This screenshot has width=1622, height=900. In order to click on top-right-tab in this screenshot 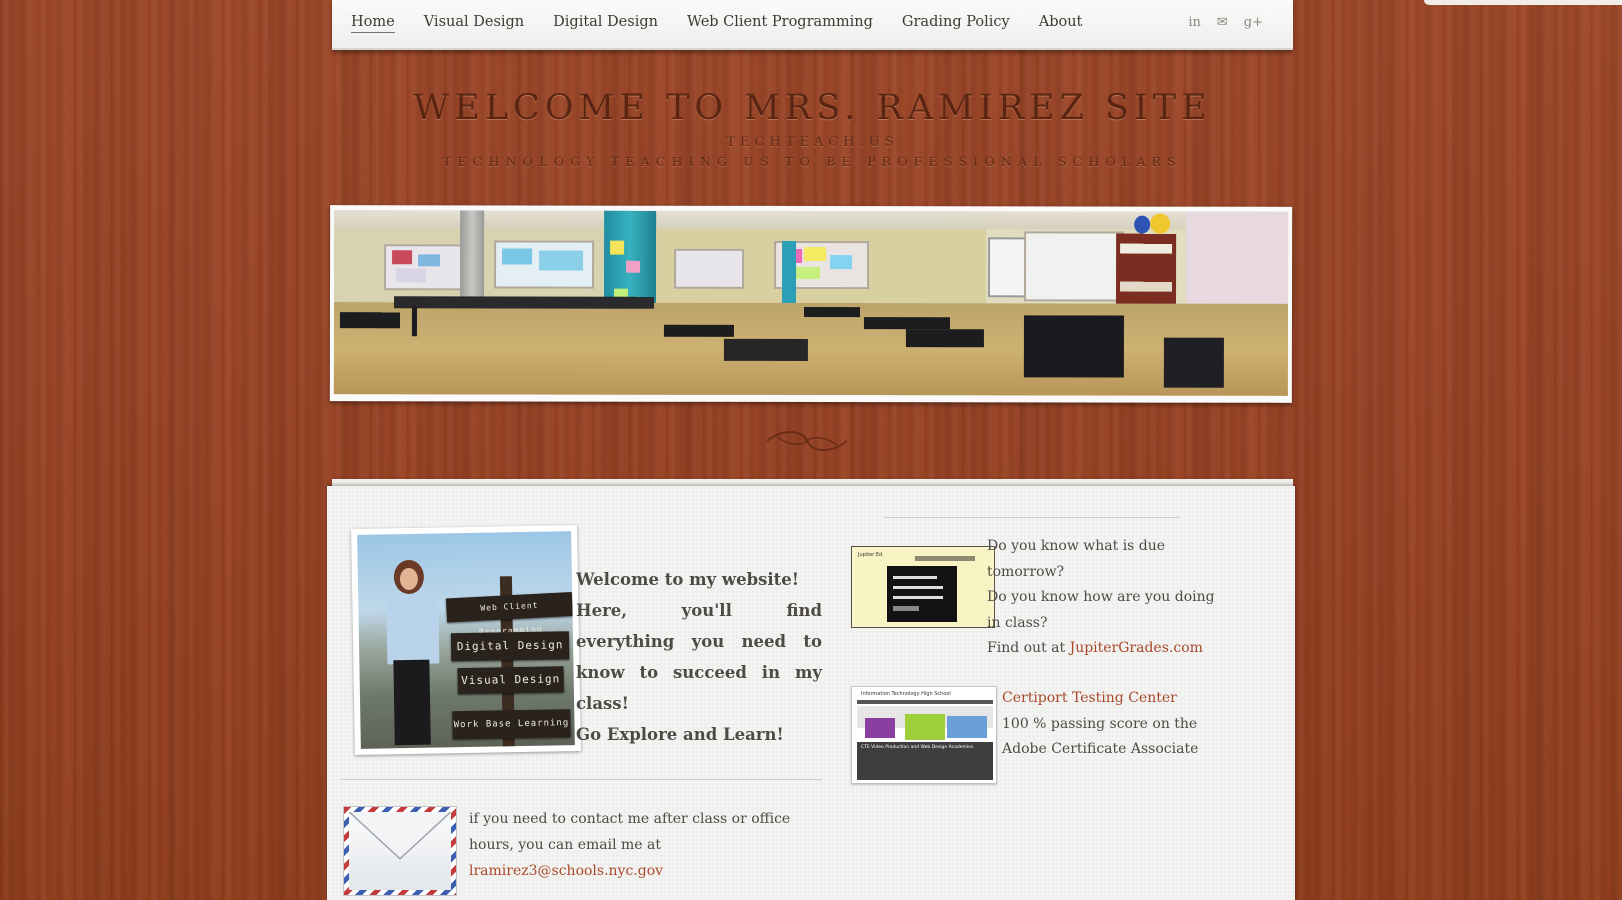, I will do `click(1523, 2)`.